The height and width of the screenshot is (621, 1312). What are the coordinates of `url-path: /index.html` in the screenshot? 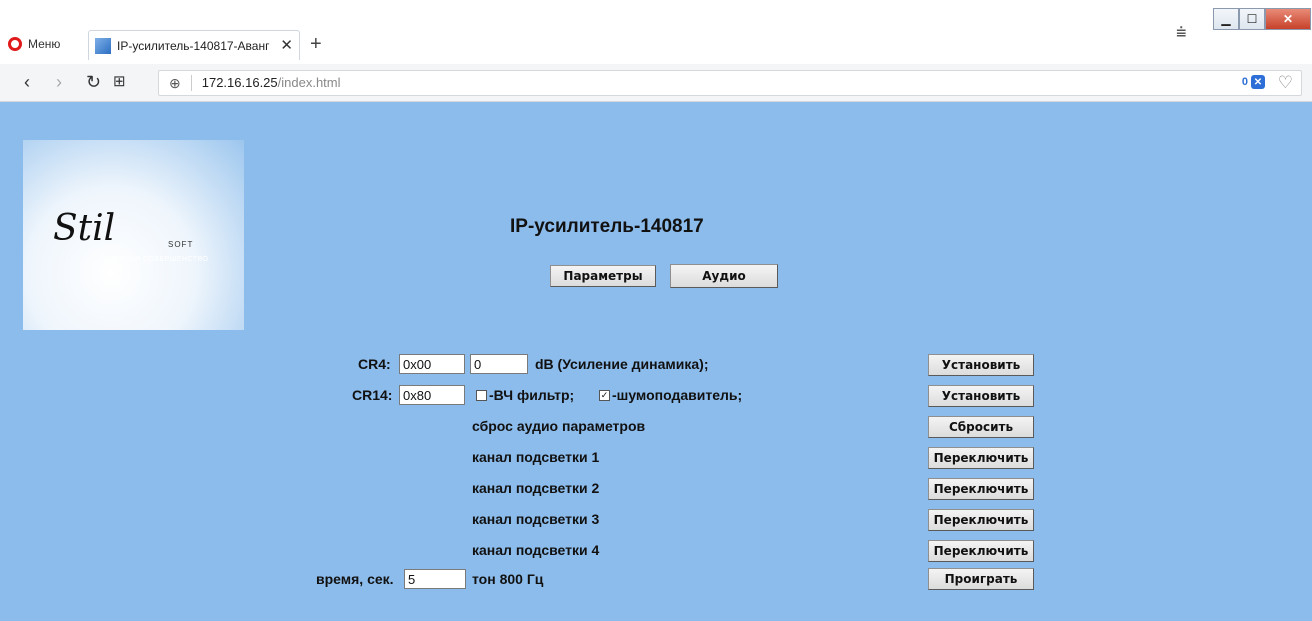 It's located at (309, 82).